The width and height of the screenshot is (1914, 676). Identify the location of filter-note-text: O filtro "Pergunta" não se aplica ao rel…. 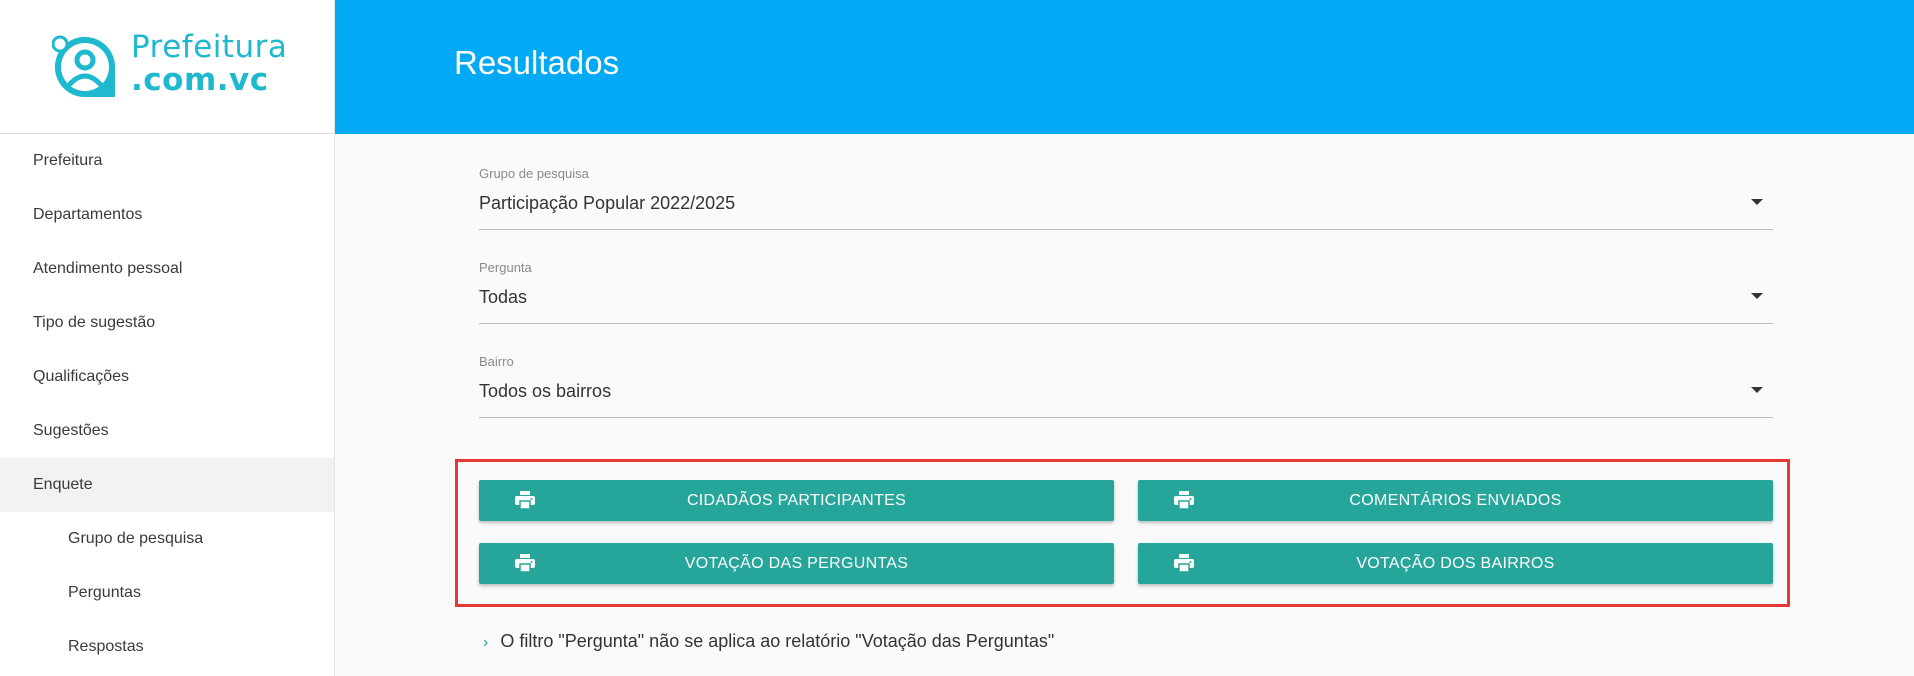
(777, 641).